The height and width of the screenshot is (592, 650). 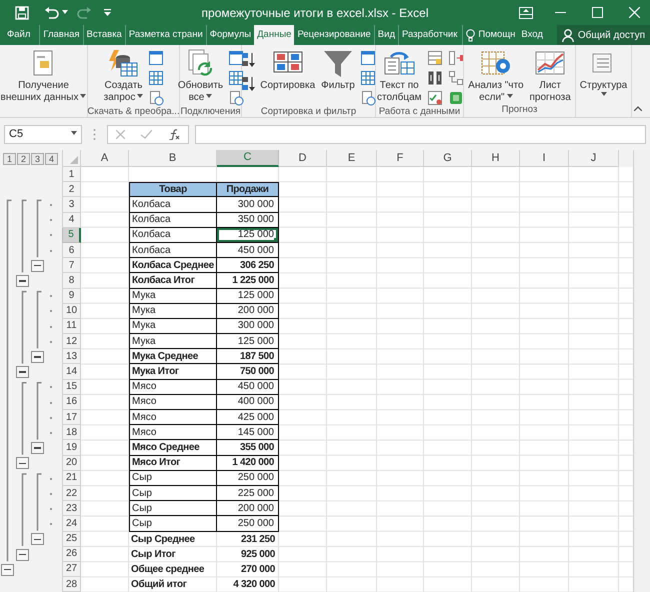 I want to click on row-header: 13, so click(x=71, y=356).